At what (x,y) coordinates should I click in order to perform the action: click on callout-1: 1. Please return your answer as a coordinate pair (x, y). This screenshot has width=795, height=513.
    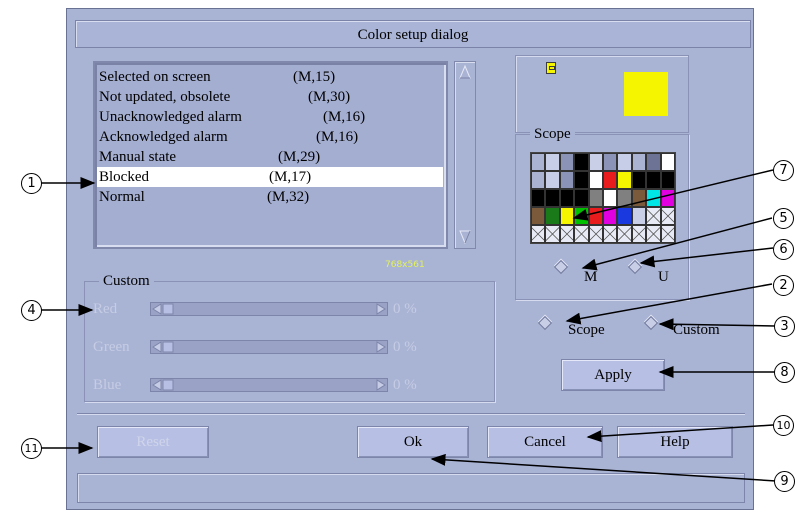
    Looking at the image, I should click on (31, 183).